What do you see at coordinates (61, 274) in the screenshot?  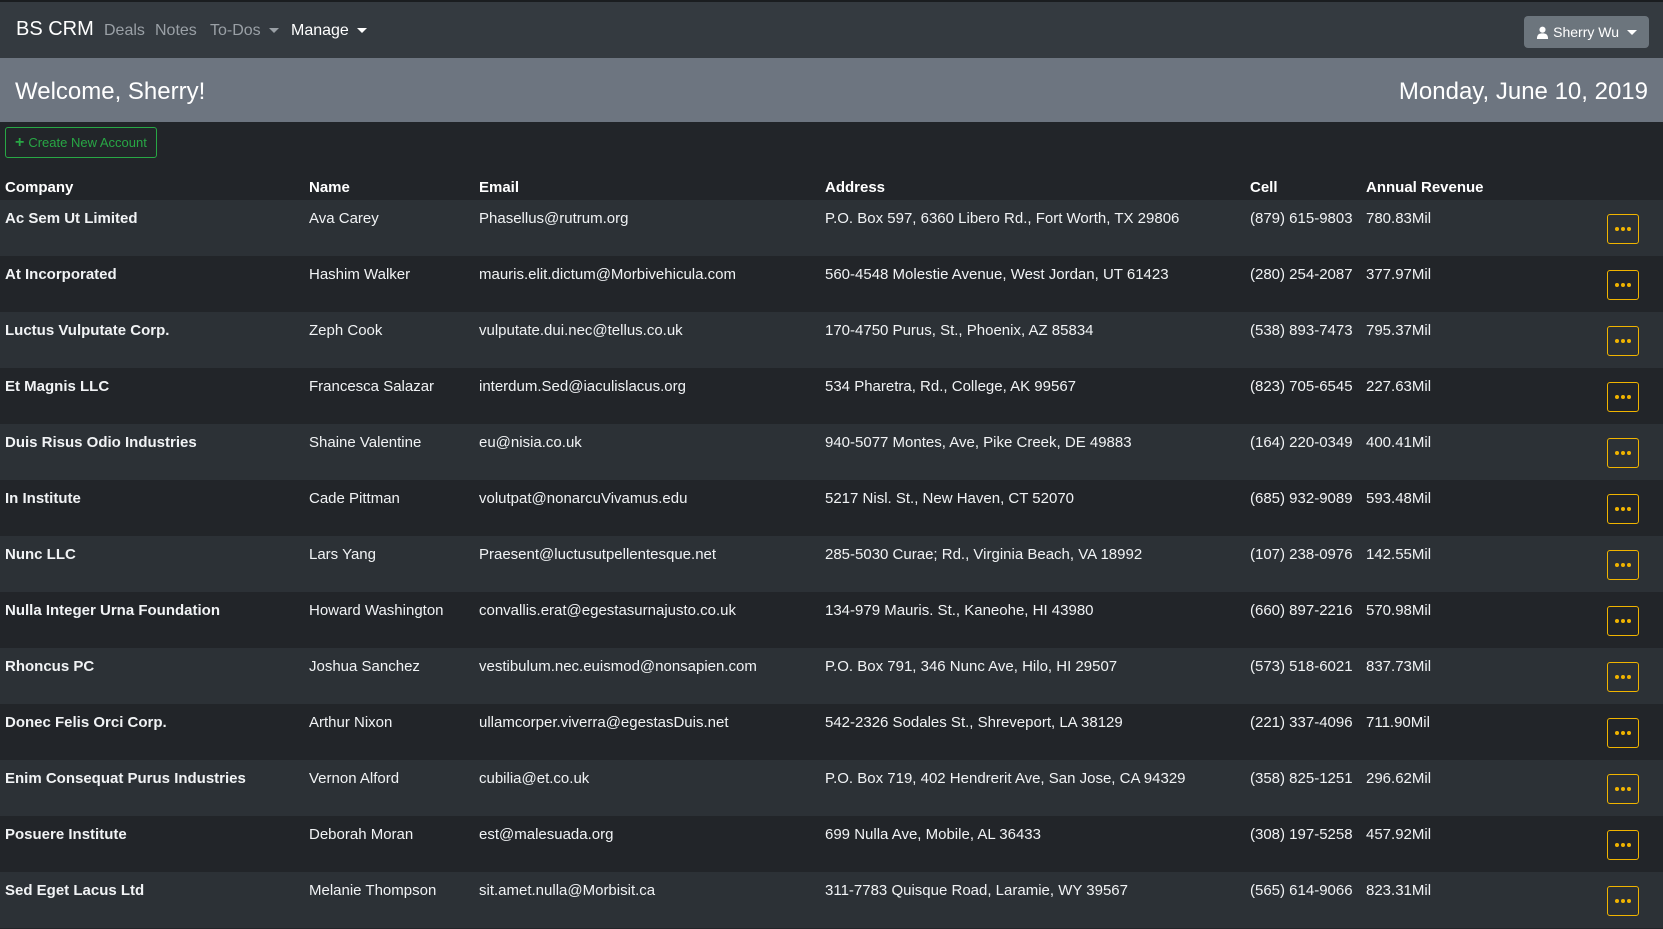 I see `company-cell: At Incorporated` at bounding box center [61, 274].